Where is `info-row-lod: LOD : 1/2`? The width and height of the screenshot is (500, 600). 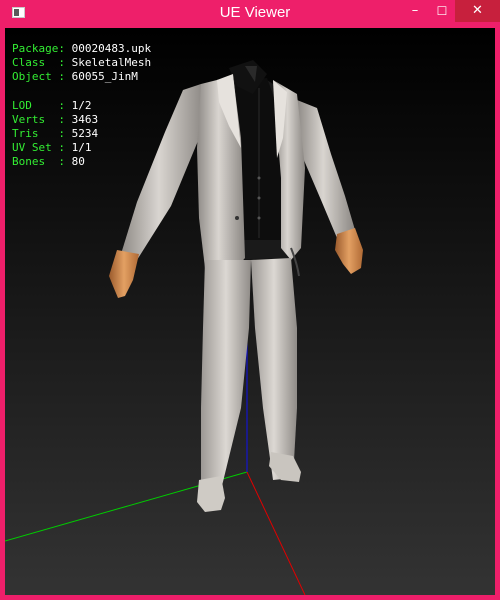 info-row-lod: LOD : 1/2 is located at coordinates (81, 106).